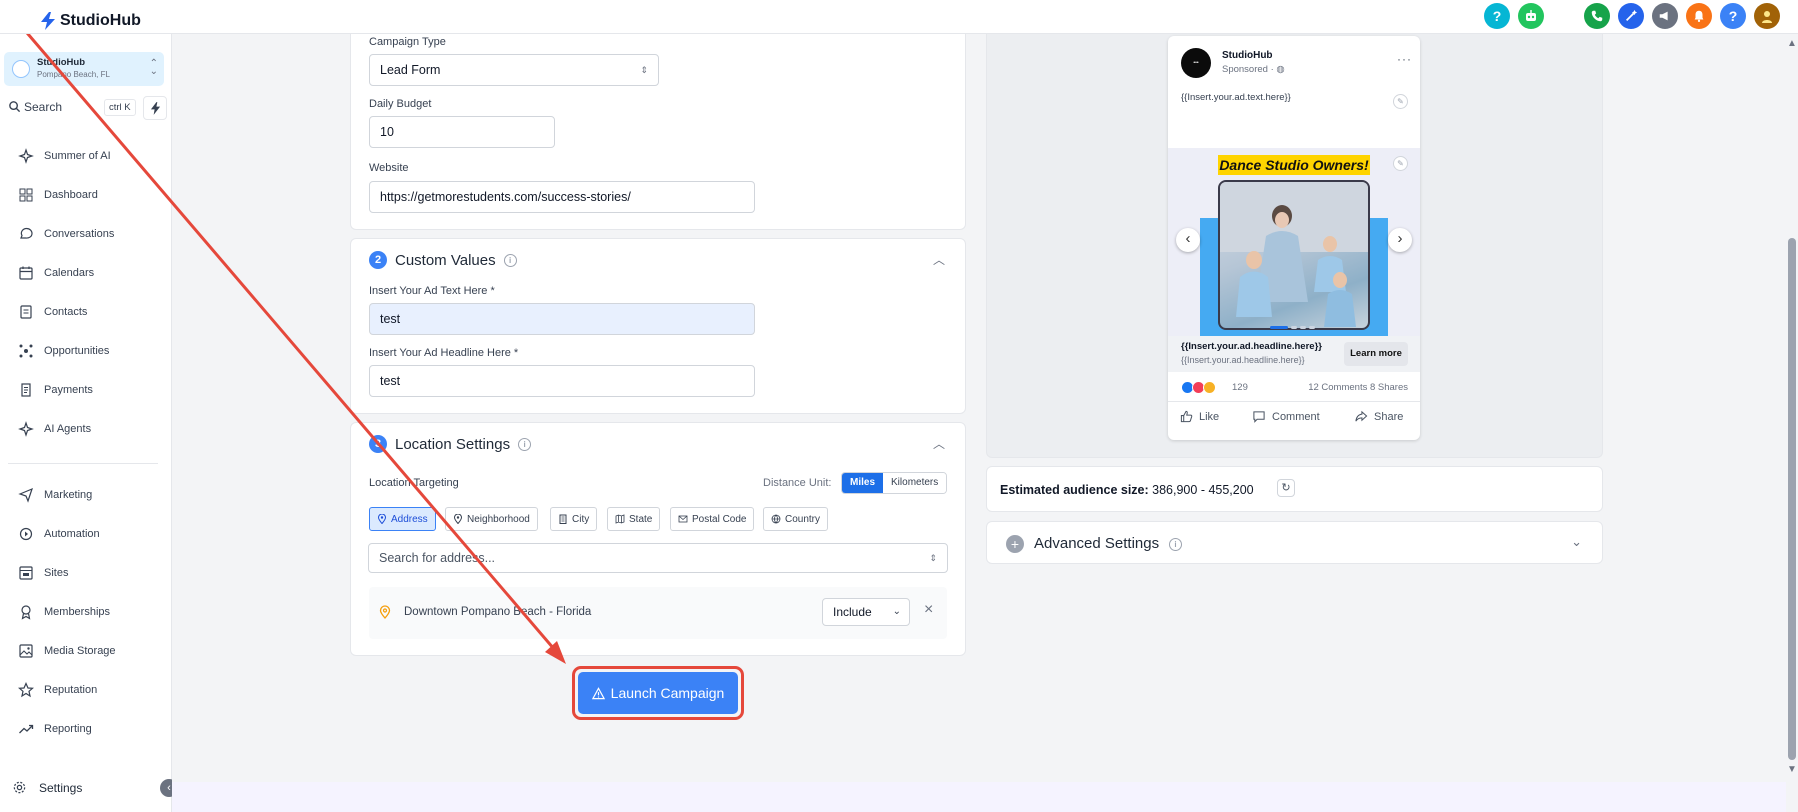 The height and width of the screenshot is (812, 1798). I want to click on top-icons: ? ?, so click(1632, 16).